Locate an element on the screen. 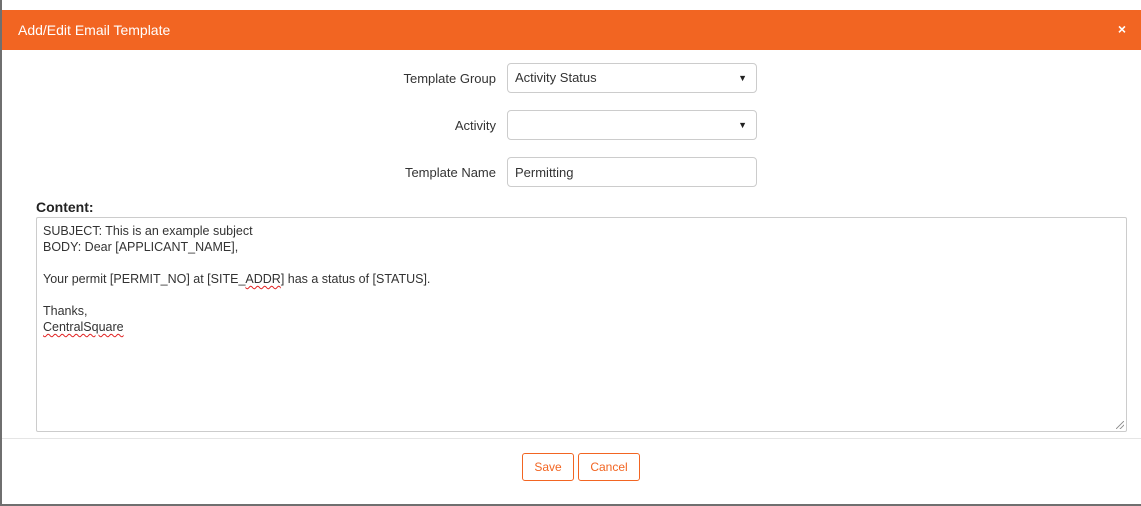  spellcheck-word: ADDR is located at coordinates (263, 279).